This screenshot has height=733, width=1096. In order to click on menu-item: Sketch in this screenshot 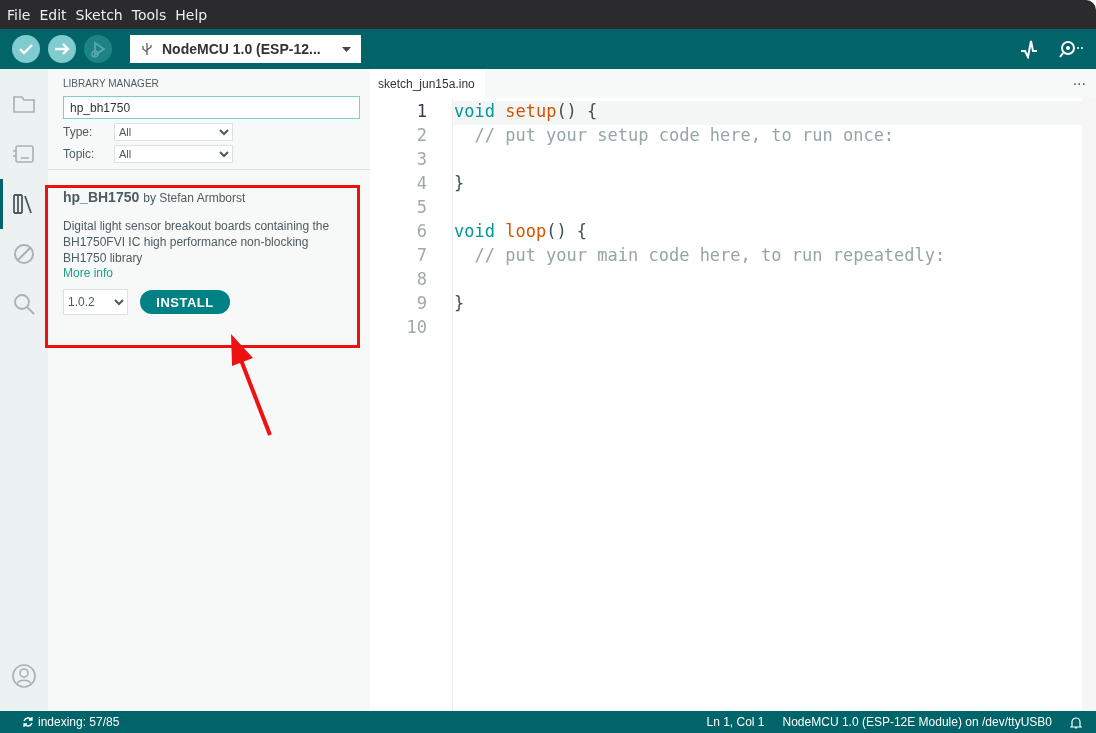, I will do `click(99, 14)`.